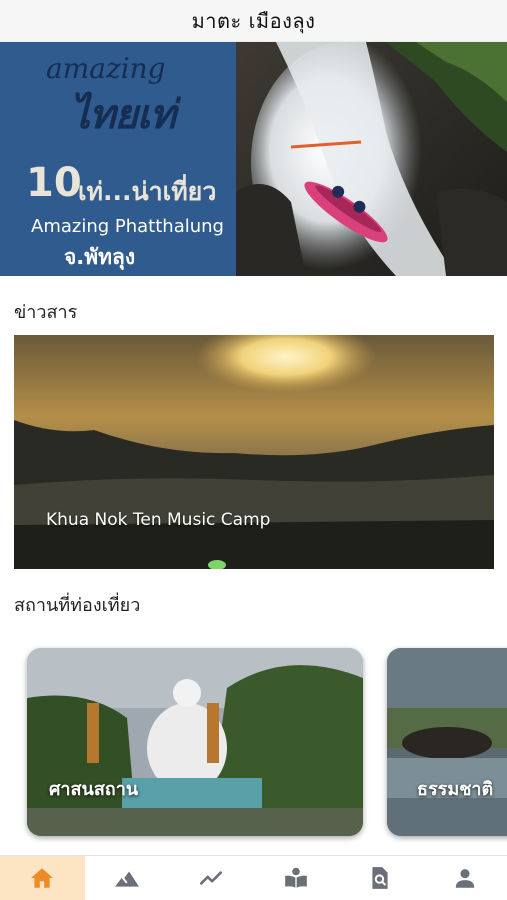 The height and width of the screenshot is (900, 507). I want to click on hero-number: 10, so click(54, 183).